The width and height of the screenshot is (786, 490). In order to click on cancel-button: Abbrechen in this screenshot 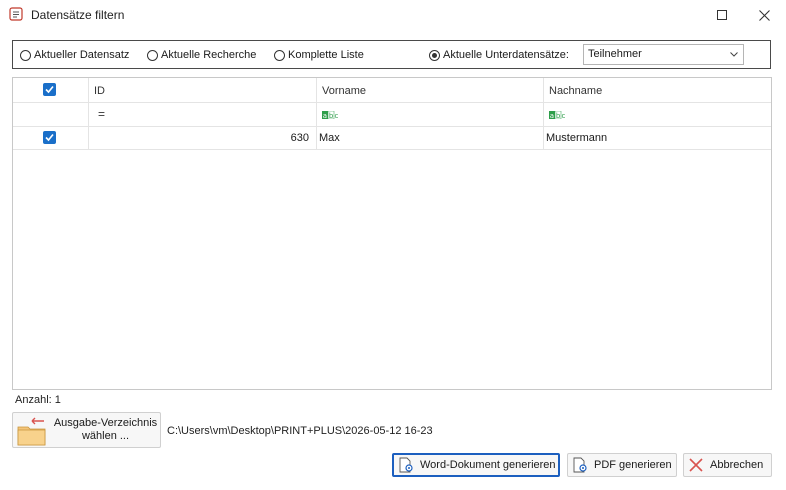, I will do `click(727, 465)`.